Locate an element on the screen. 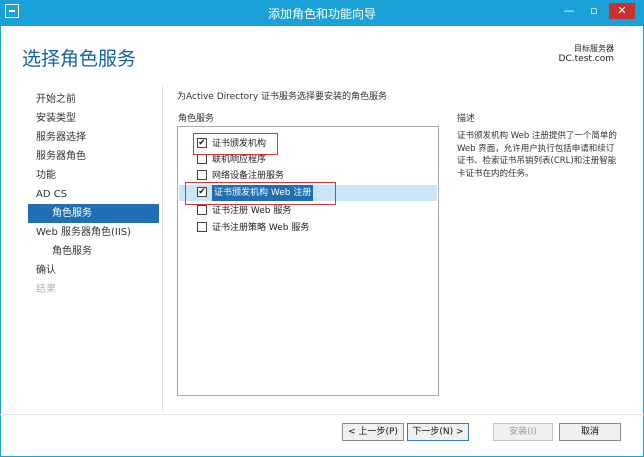 Image resolution: width=644 pixels, height=457 pixels. target-server-caption: 目标服务器 is located at coordinates (594, 48).